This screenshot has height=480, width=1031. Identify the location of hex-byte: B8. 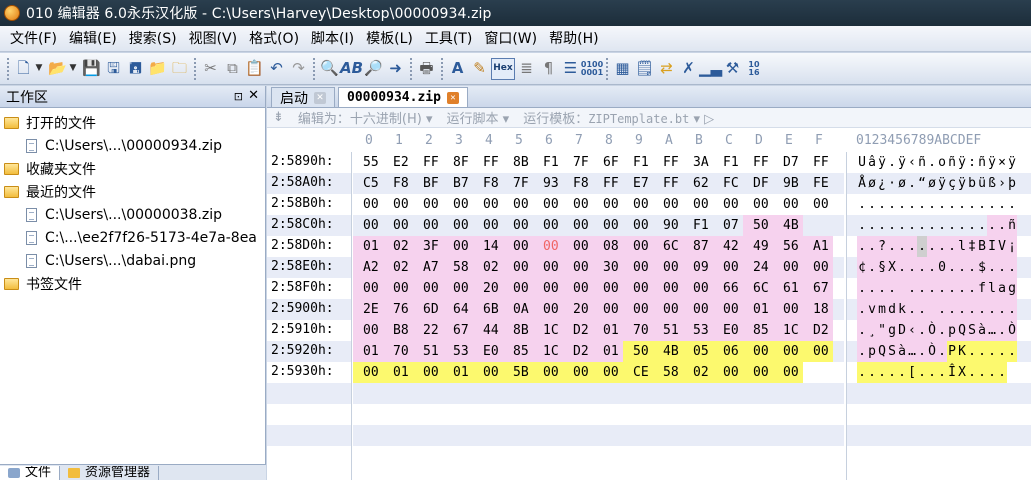
(398, 330).